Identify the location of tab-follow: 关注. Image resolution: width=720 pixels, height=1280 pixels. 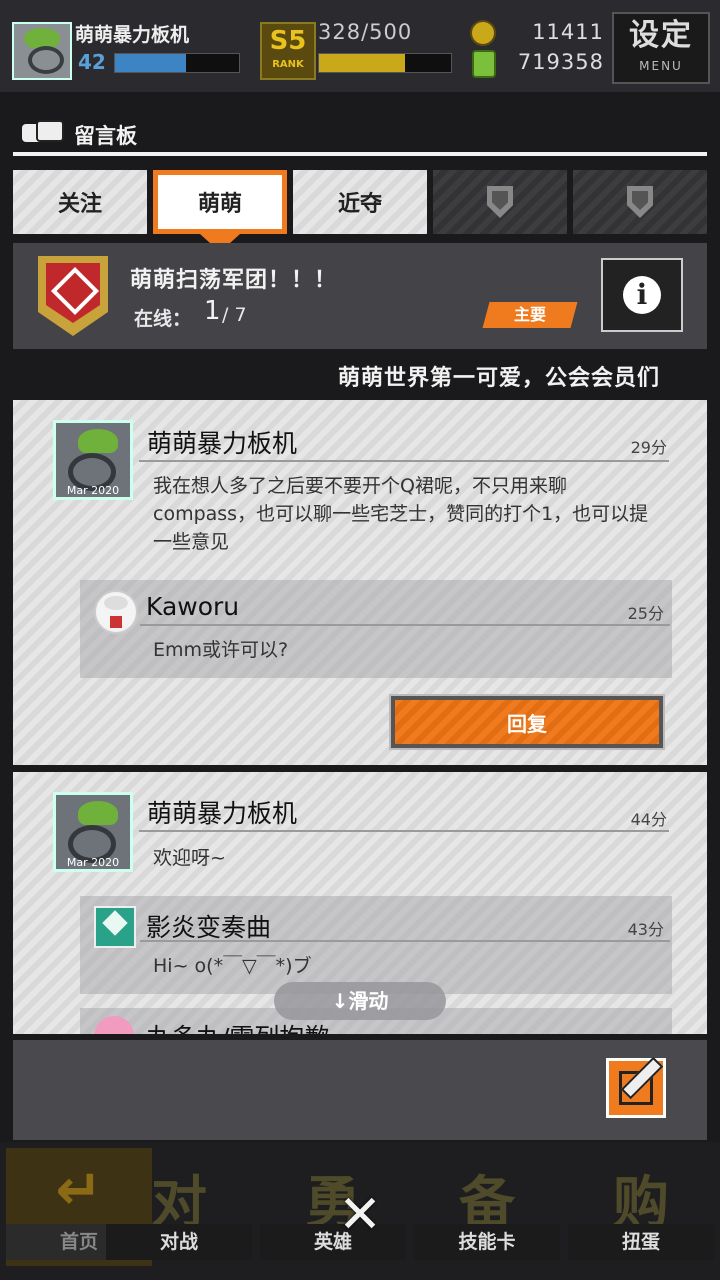
(80, 202).